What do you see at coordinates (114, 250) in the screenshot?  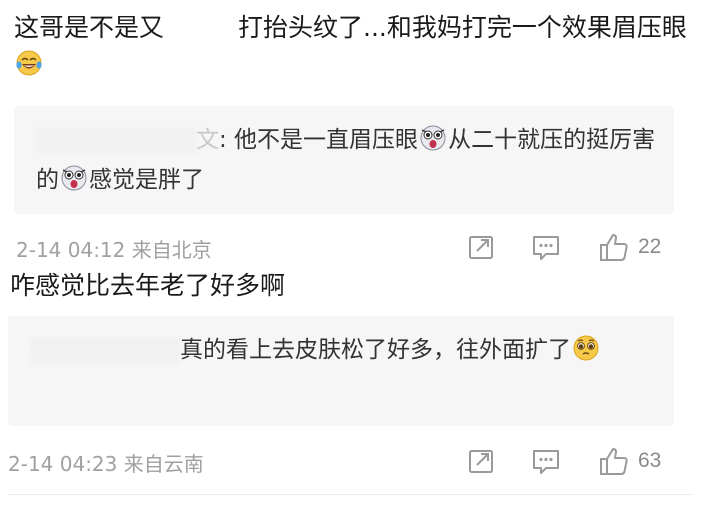 I see `timestamp: 2-14 04:12 来自北京` at bounding box center [114, 250].